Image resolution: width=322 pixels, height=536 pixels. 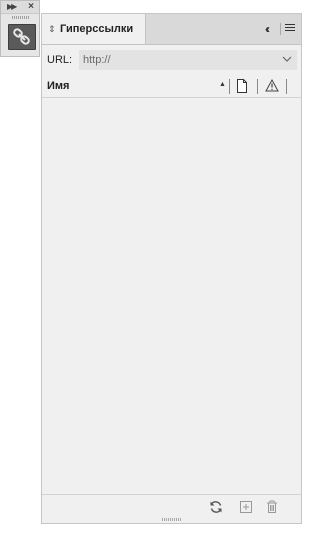 I want to click on panel-tab-bar: ⇕ Гиперссылки ‹‹, so click(x=171, y=29).